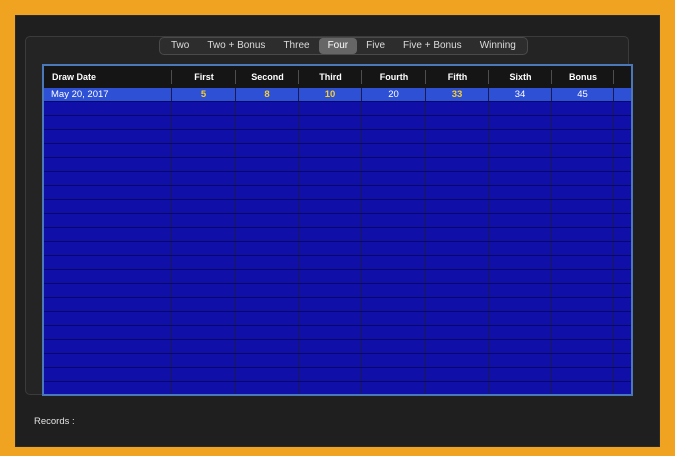 This screenshot has width=675, height=456. Describe the element at coordinates (267, 77) in the screenshot. I see `column-header-second: Second` at that location.